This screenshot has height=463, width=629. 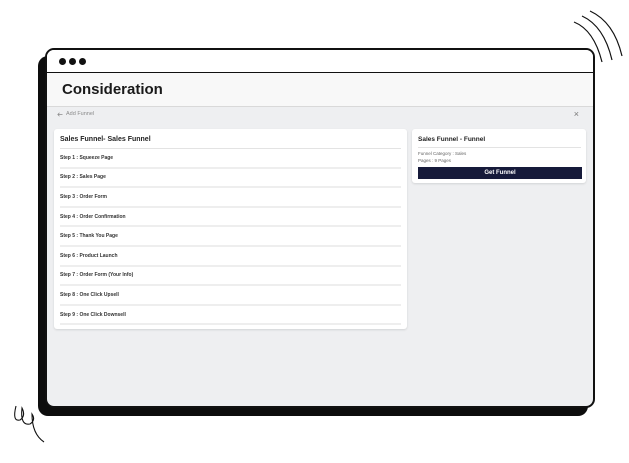 What do you see at coordinates (320, 114) in the screenshot?
I see `subbar: Add Funnel ×` at bounding box center [320, 114].